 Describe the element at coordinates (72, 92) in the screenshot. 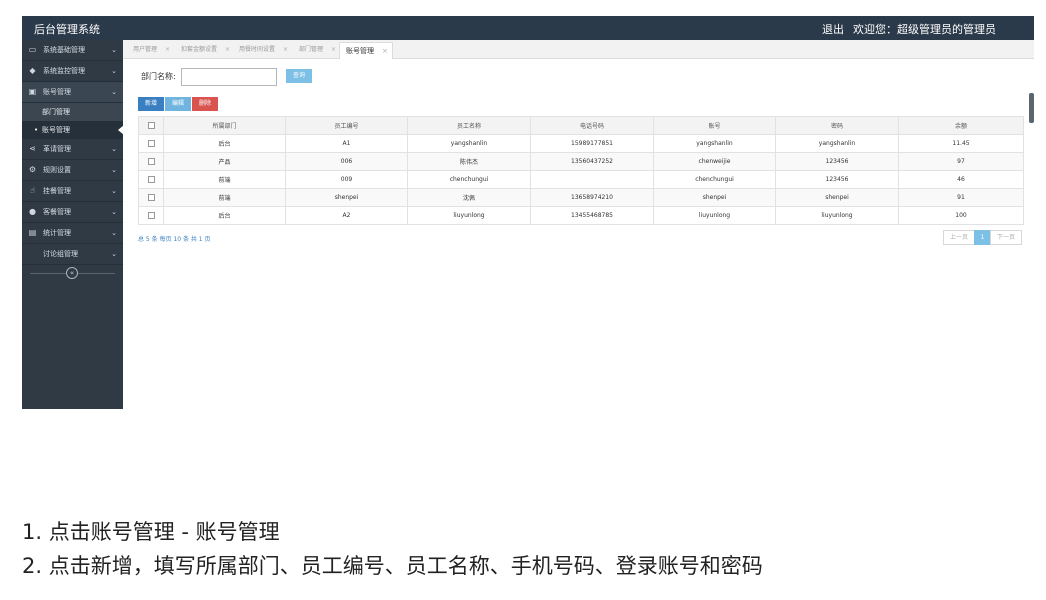

I see `sidebar-item-account: ▣ 账号管理 ⌄` at that location.